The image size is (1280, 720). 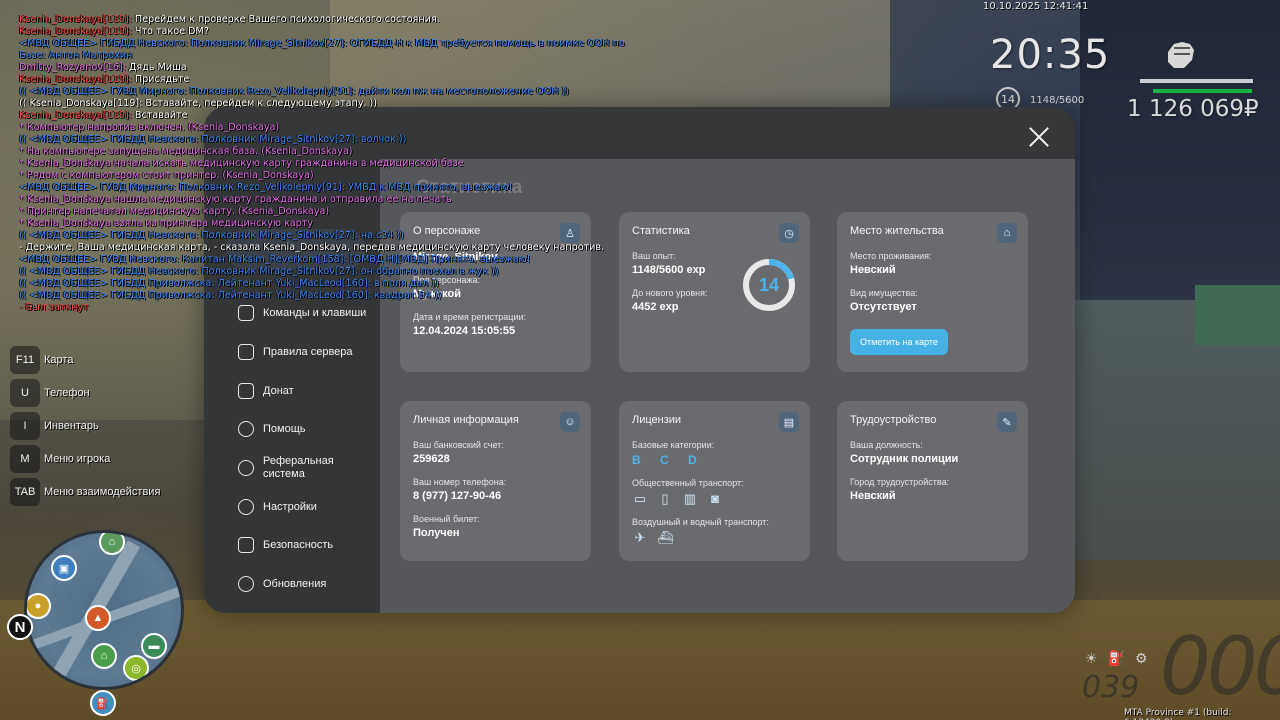 I want to click on license-icon: ▤, so click(x=789, y=422).